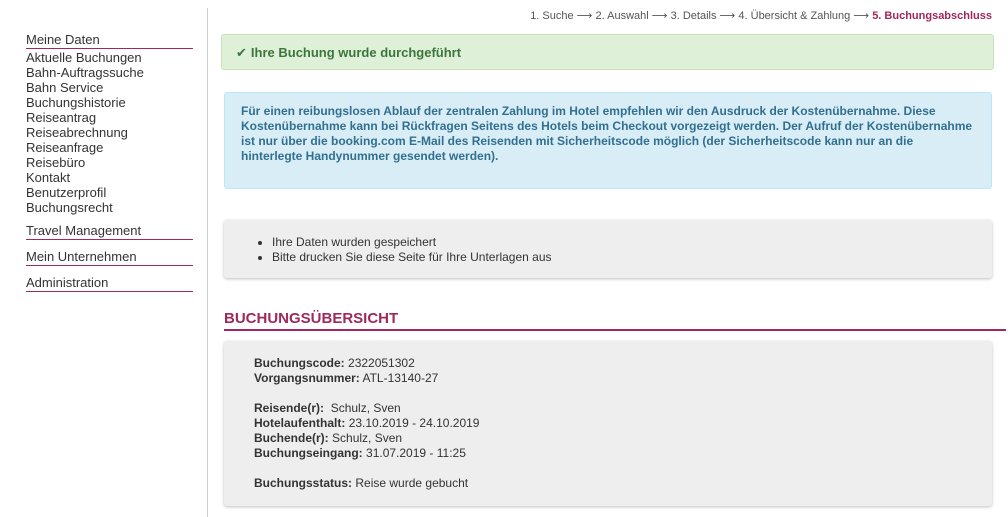  I want to click on sidebar-group-mein-unternehmen: Mein Unternehmen, so click(109, 257).